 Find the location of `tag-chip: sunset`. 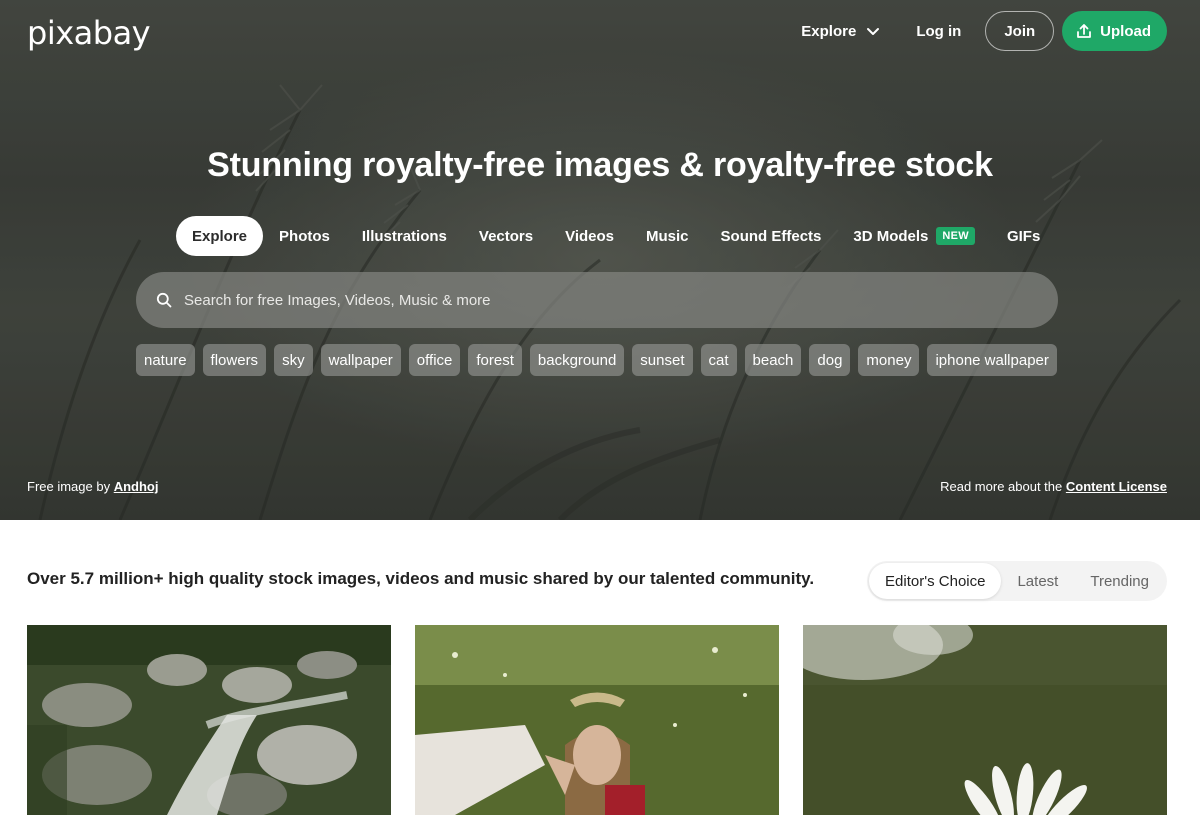

tag-chip: sunset is located at coordinates (662, 360).